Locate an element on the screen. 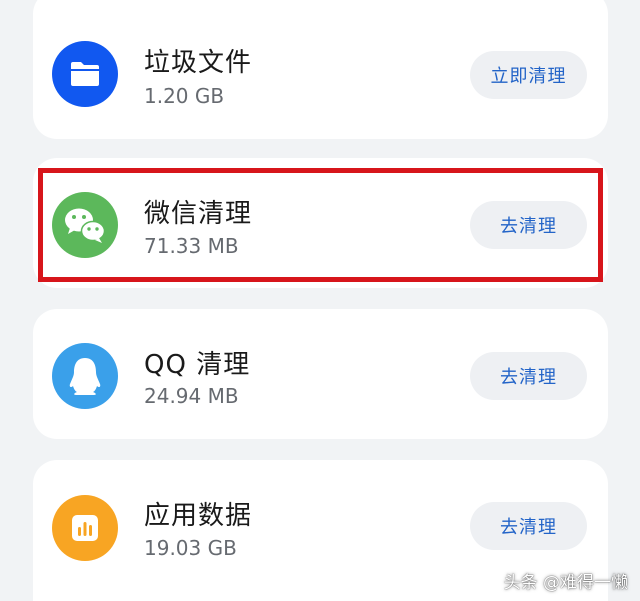 The height and width of the screenshot is (601, 640). app-data-title: 应用数据 is located at coordinates (198, 516).